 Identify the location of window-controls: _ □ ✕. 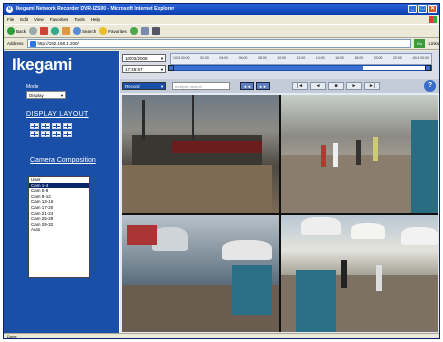
(422, 9).